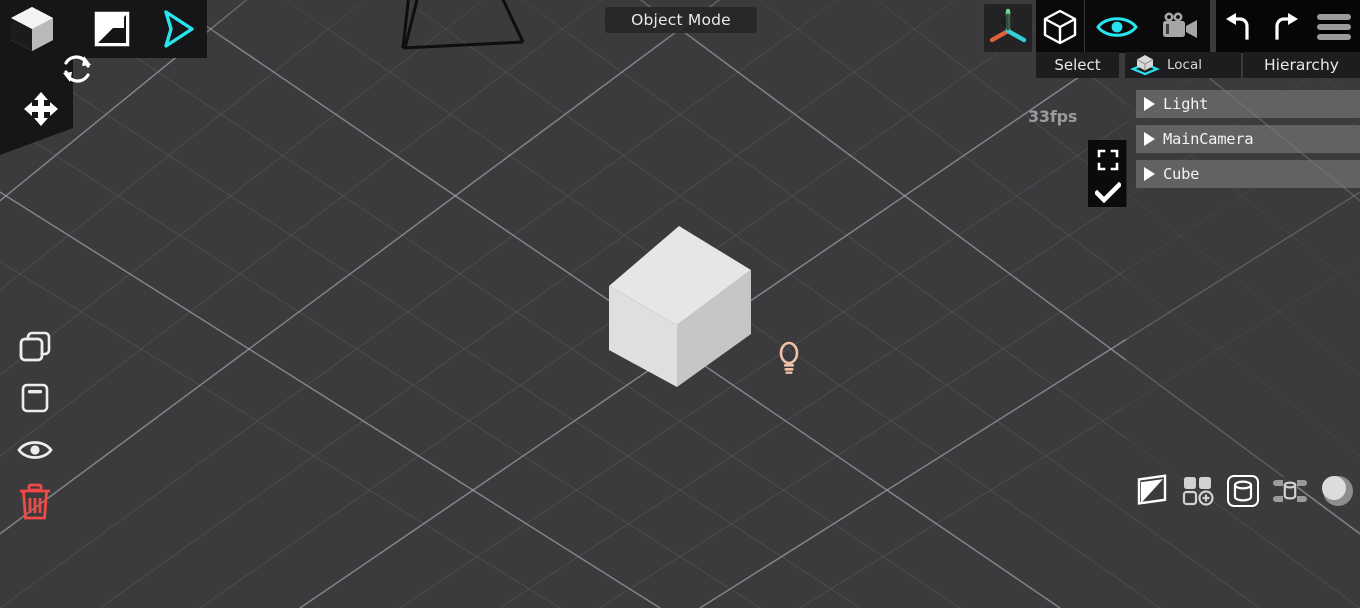 The width and height of the screenshot is (1360, 608). Describe the element at coordinates (1198, 491) in the screenshot. I see `add-grid-icon` at that location.